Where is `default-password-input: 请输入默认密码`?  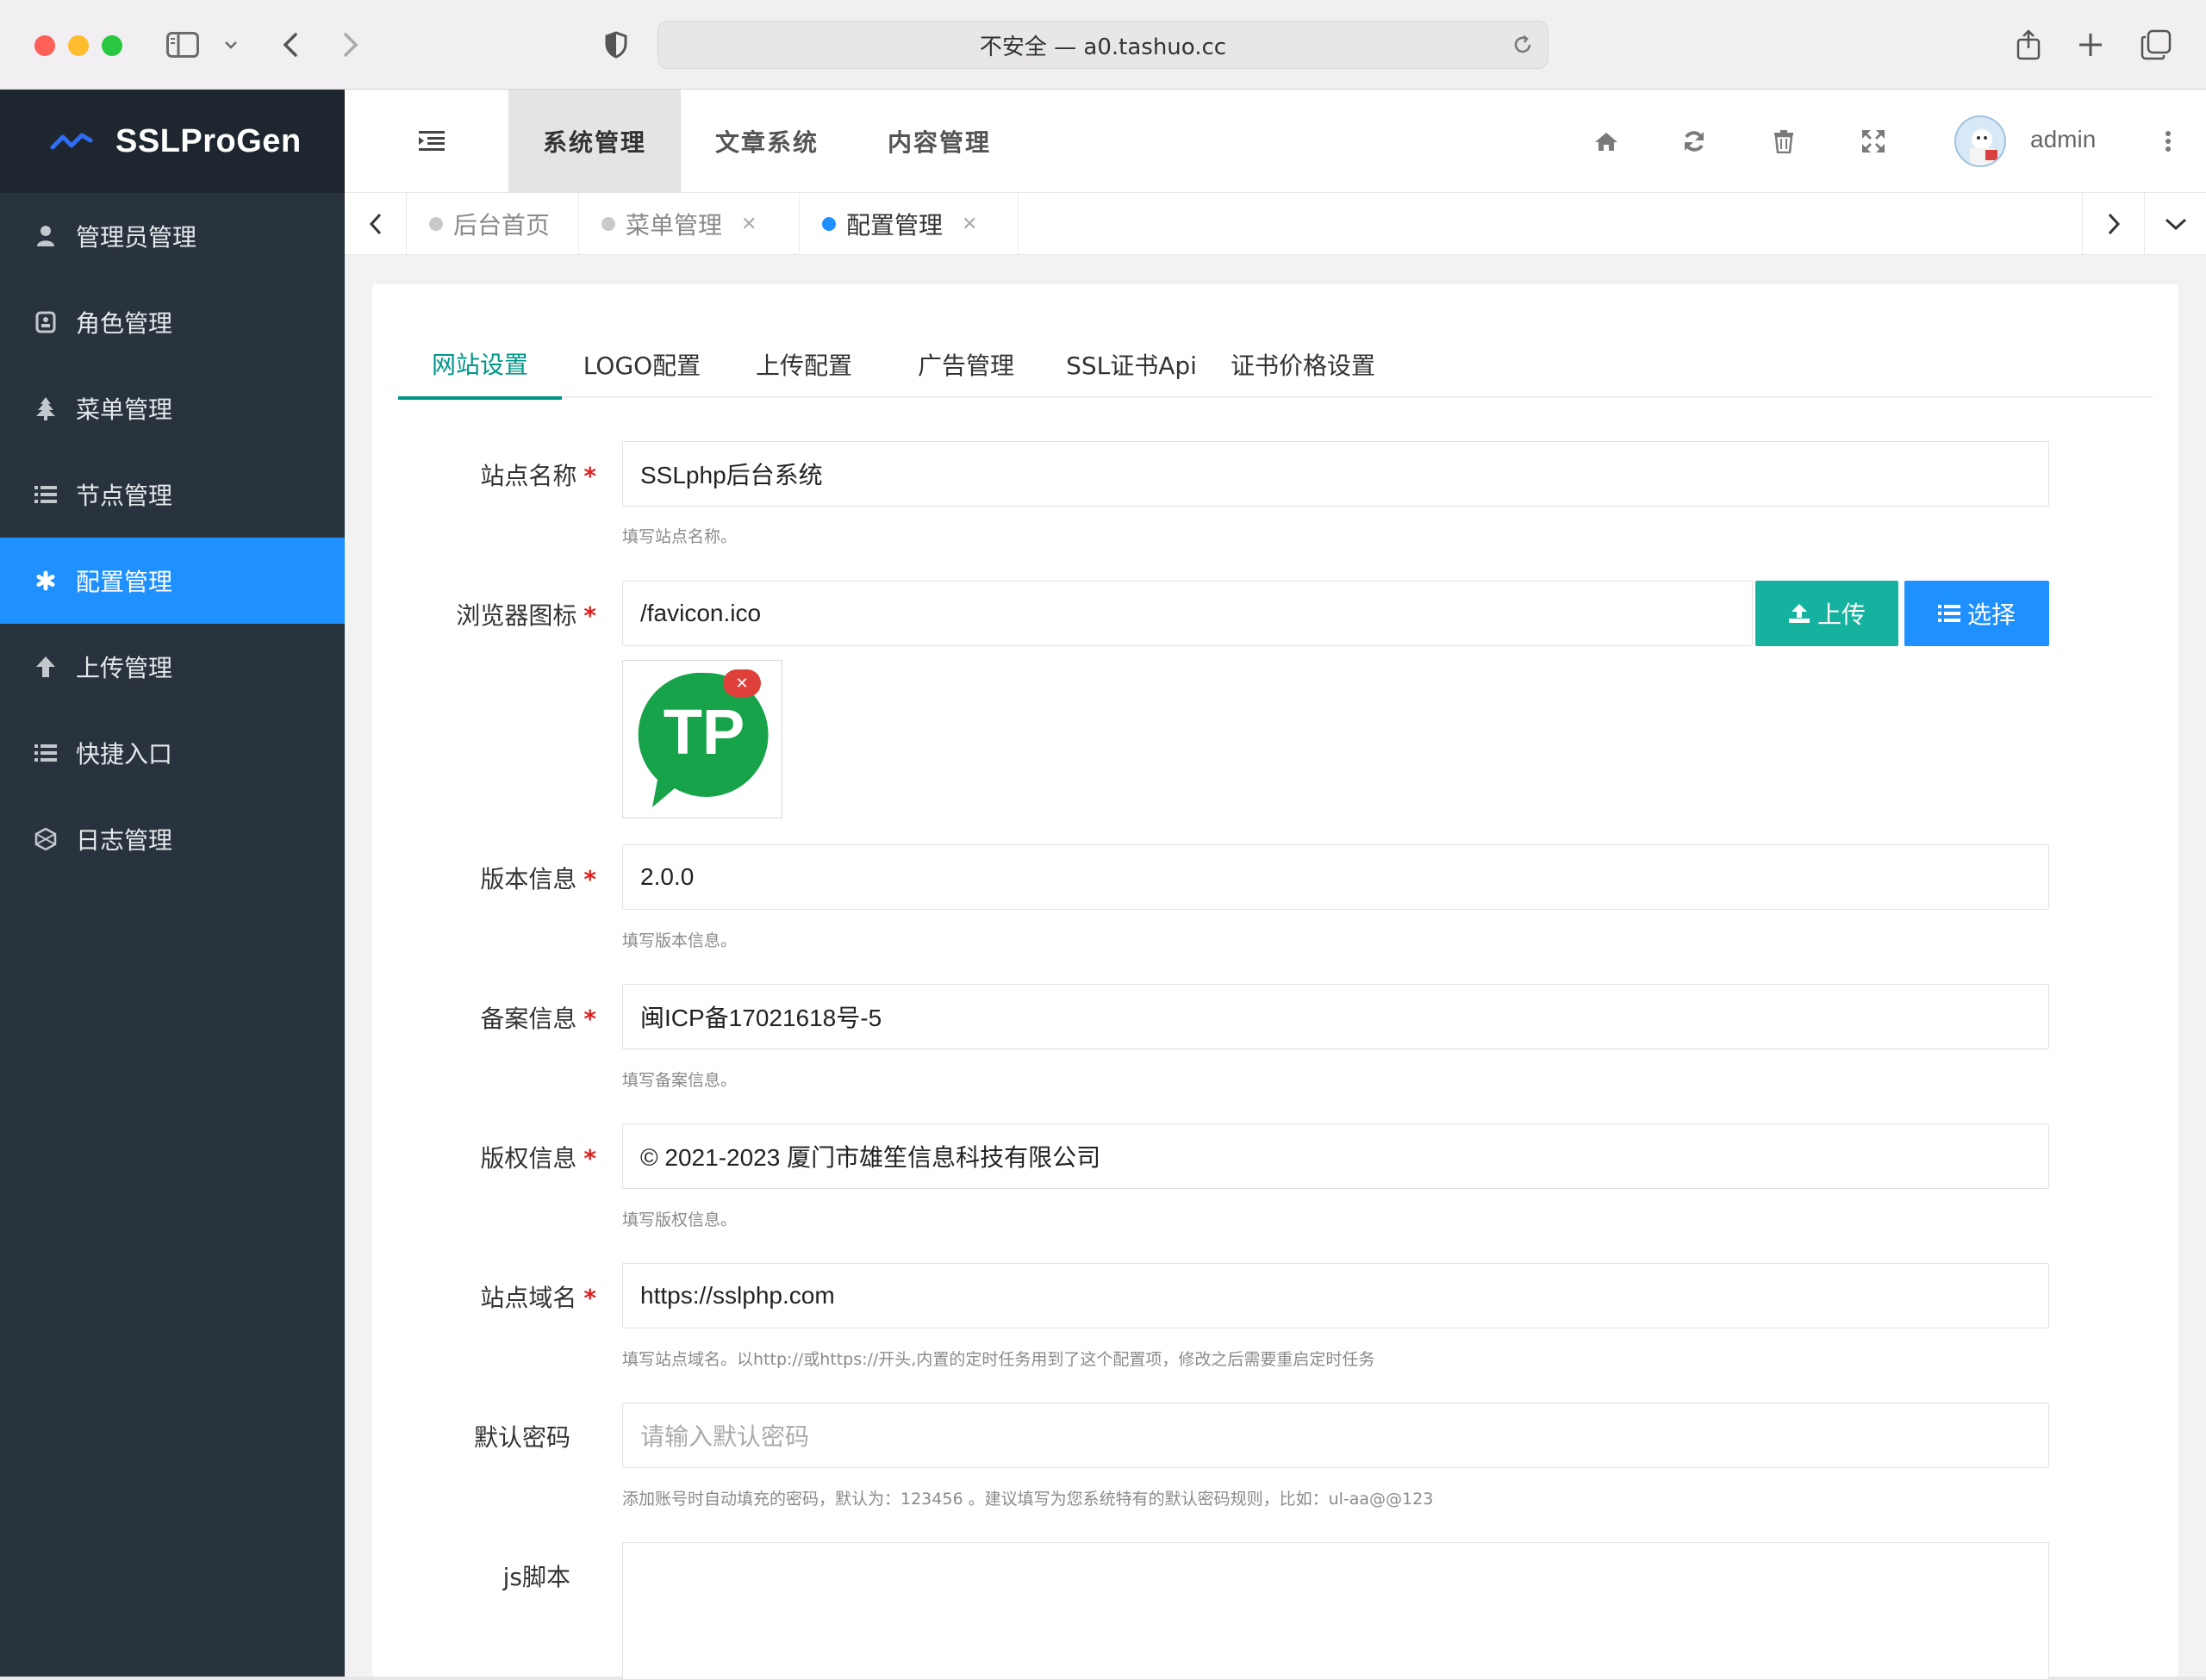
default-password-input: 请输入默认密码 is located at coordinates (1335, 1436).